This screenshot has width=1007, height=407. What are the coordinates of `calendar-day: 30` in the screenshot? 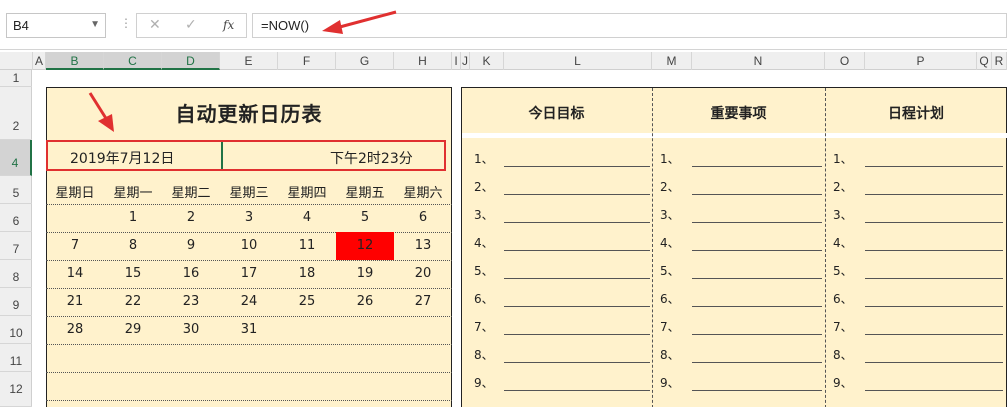 It's located at (191, 330).